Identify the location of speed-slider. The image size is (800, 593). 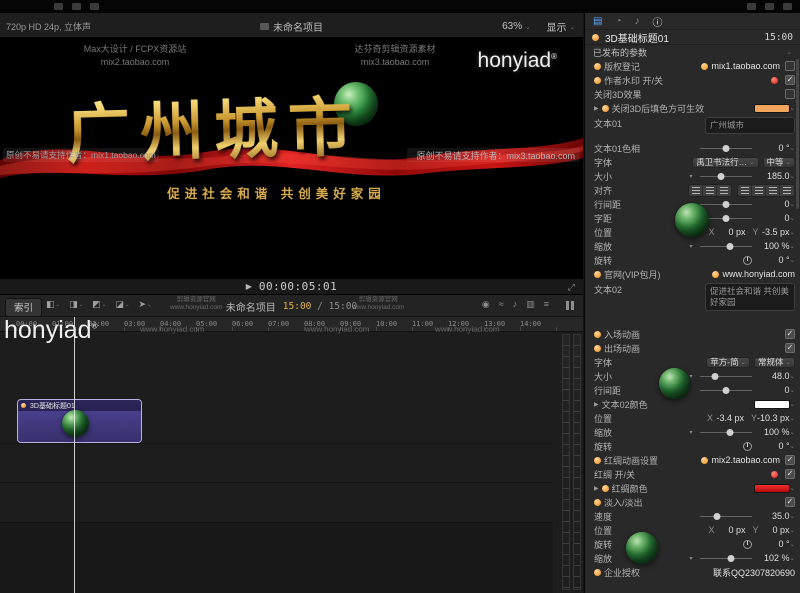
(725, 516).